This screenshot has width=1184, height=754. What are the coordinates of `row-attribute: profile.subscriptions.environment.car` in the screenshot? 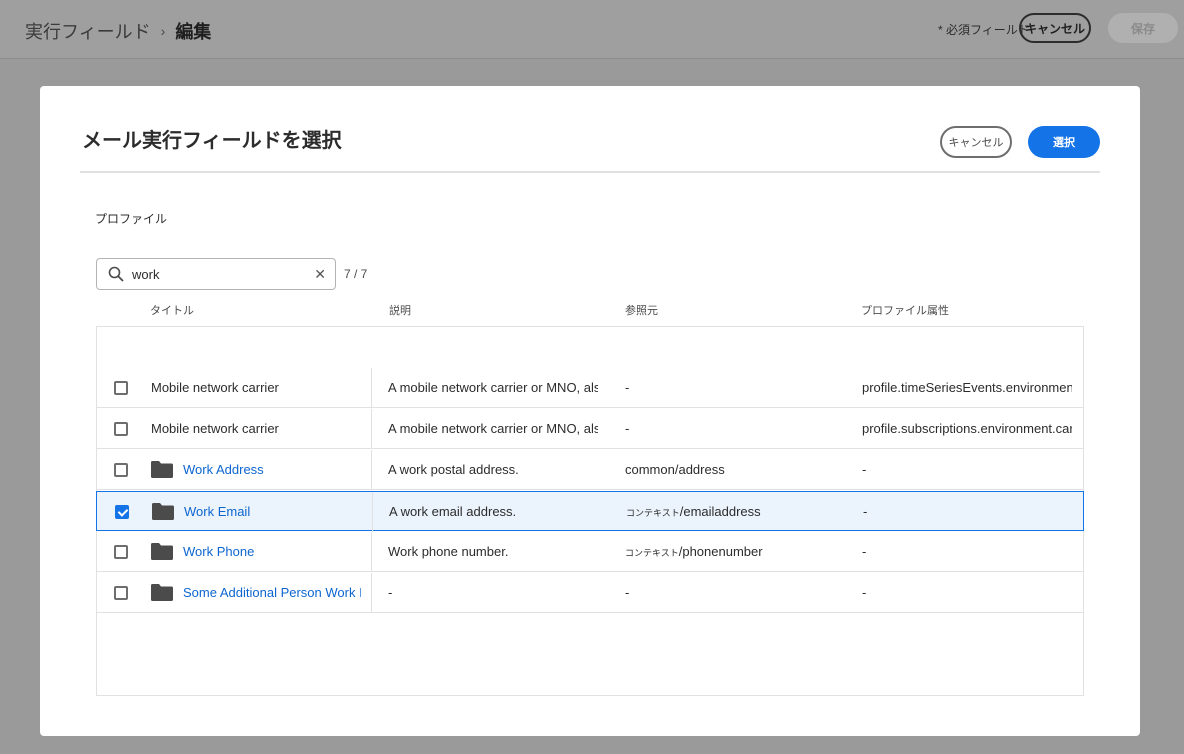 It's located at (967, 428).